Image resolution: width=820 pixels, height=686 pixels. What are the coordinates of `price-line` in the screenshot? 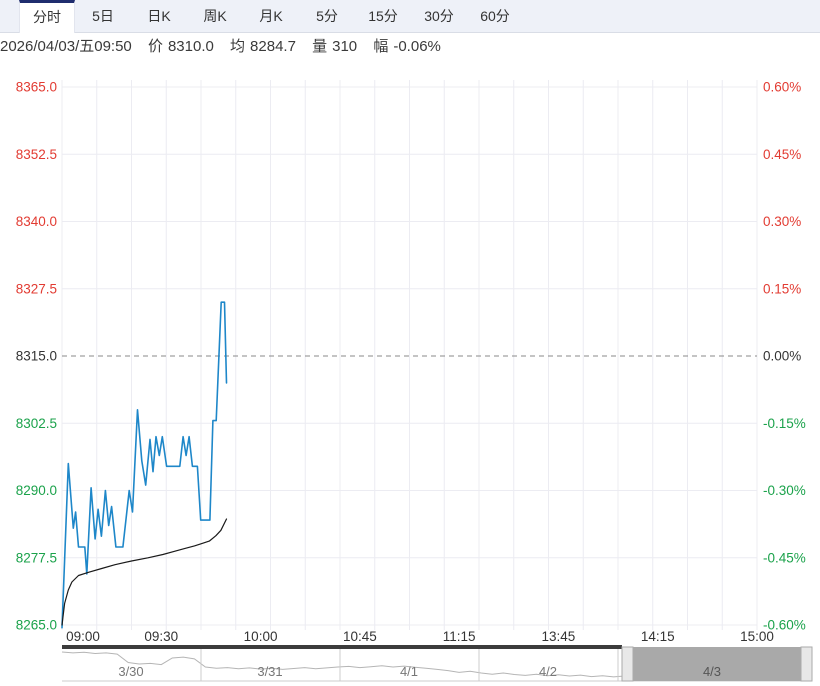 It's located at (144, 465).